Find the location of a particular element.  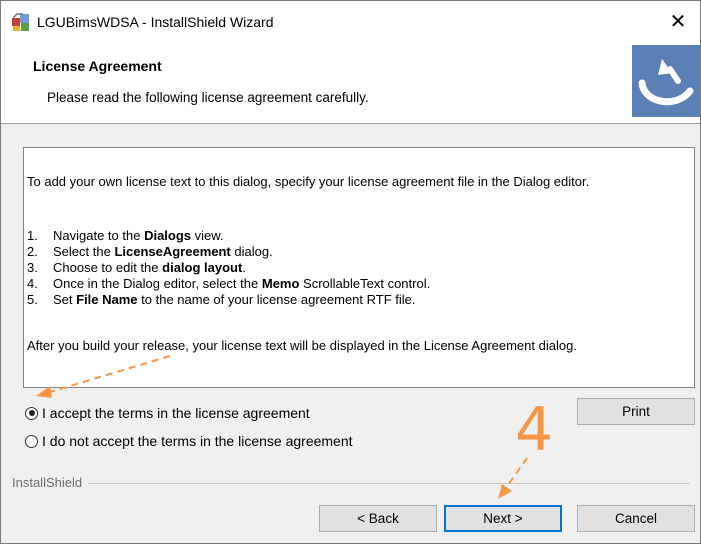

installshield-group-divider is located at coordinates (351, 483).